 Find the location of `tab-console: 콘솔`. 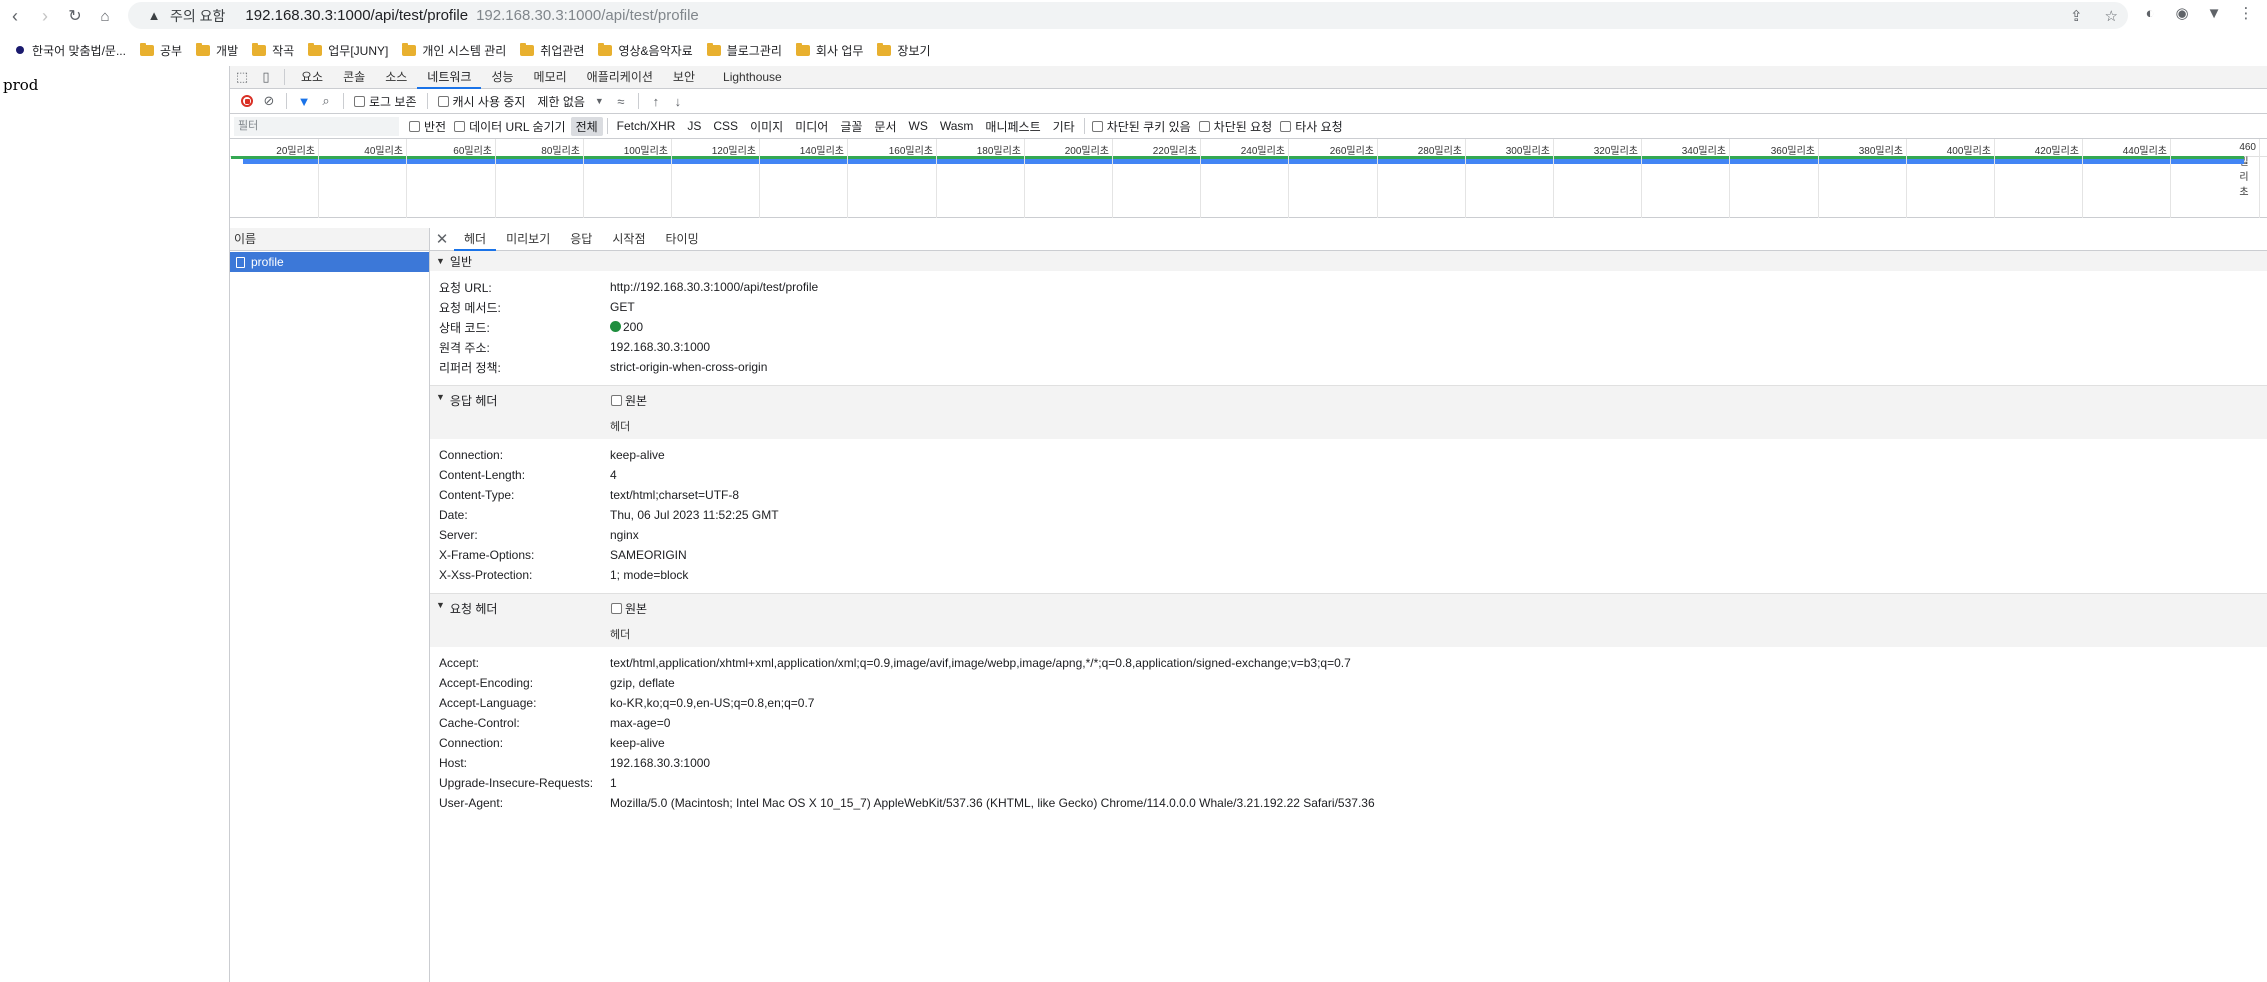

tab-console: 콘솔 is located at coordinates (354, 77).